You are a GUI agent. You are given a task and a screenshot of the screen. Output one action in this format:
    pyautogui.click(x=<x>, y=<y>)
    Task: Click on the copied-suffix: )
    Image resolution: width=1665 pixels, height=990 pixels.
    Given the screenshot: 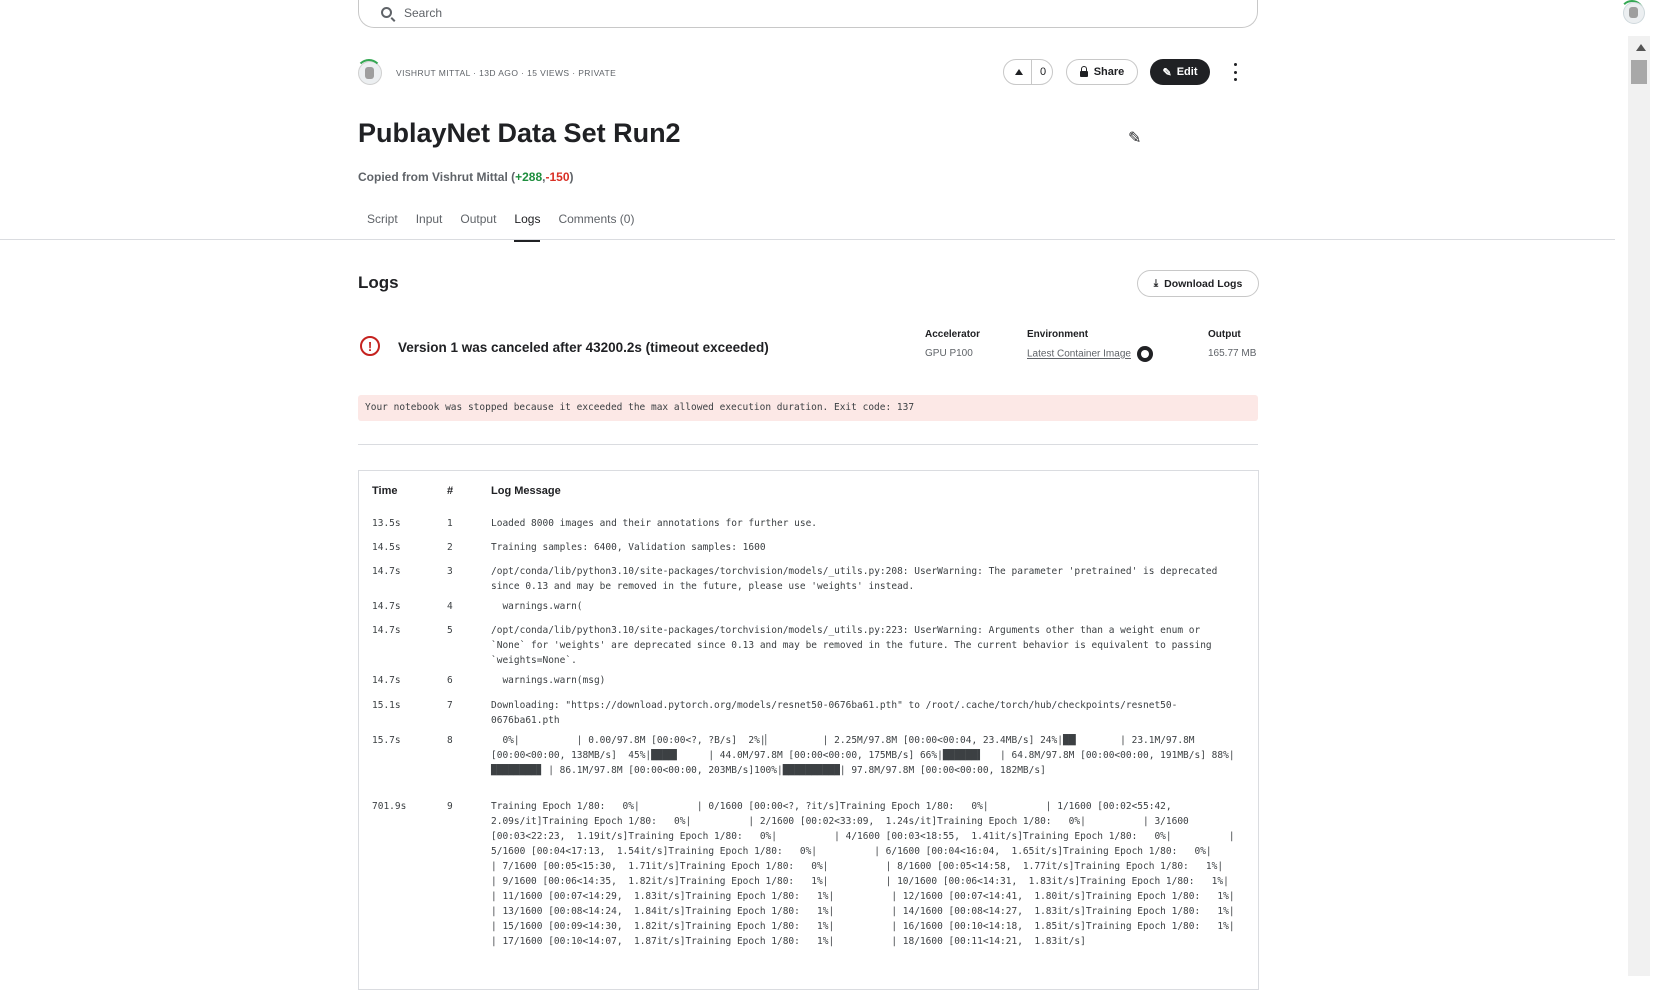 What is the action you would take?
    pyautogui.click(x=571, y=177)
    